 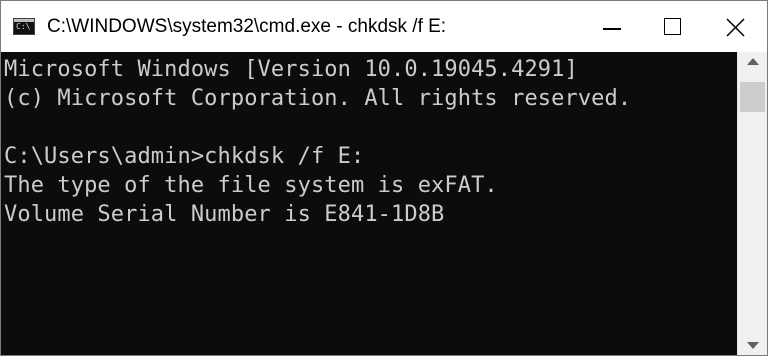 What do you see at coordinates (753, 61) in the screenshot?
I see `scroll-up-arrow-icon` at bounding box center [753, 61].